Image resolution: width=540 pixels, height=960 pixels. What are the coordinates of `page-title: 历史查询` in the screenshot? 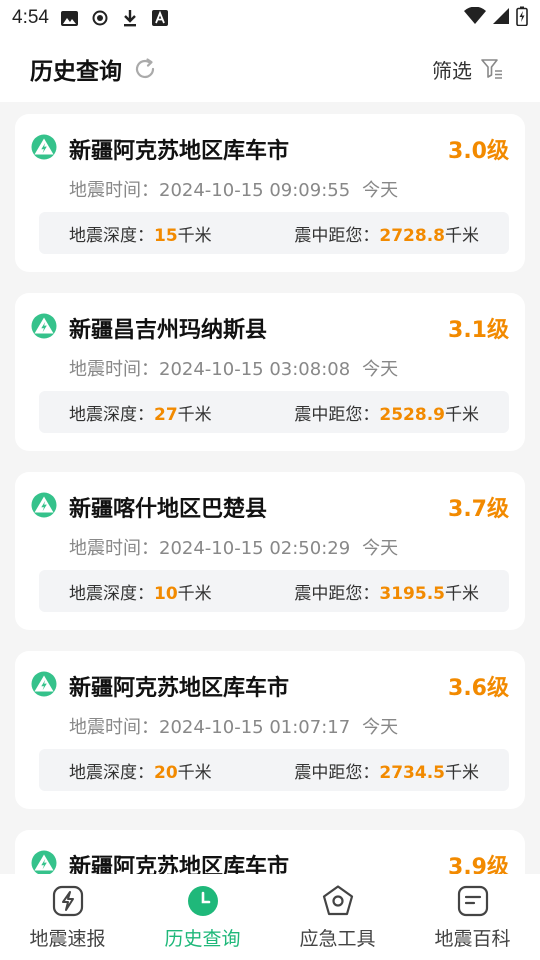 It's located at (76, 72).